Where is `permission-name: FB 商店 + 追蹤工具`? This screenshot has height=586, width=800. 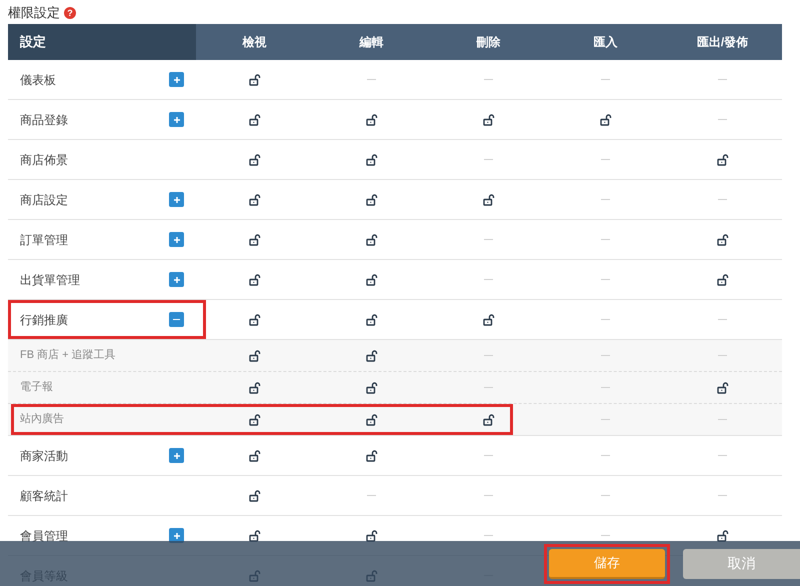 permission-name: FB 商店 + 追蹤工具 is located at coordinates (68, 356).